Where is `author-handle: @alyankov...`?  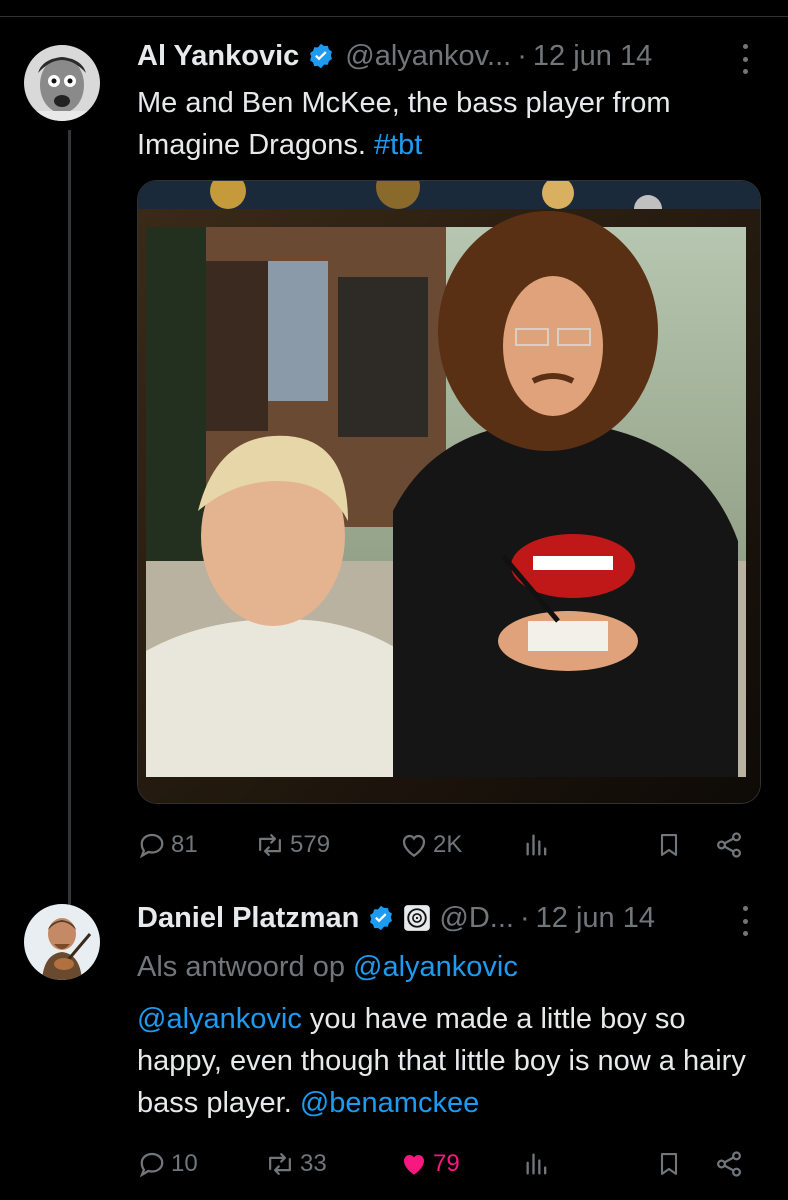 author-handle: @alyankov... is located at coordinates (428, 56).